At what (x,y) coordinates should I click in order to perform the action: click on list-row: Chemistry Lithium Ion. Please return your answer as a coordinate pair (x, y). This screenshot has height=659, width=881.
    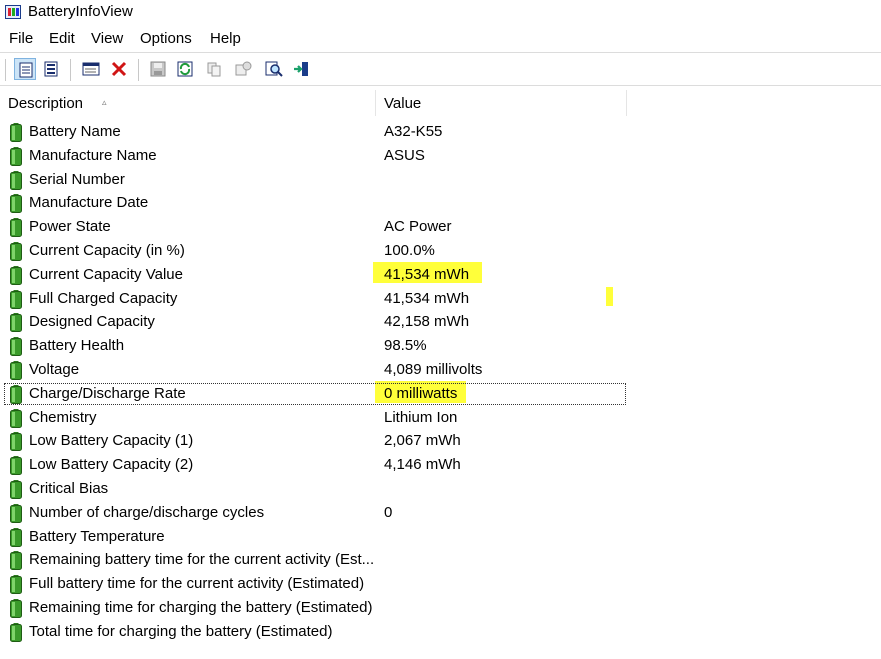
    Looking at the image, I should click on (440, 418).